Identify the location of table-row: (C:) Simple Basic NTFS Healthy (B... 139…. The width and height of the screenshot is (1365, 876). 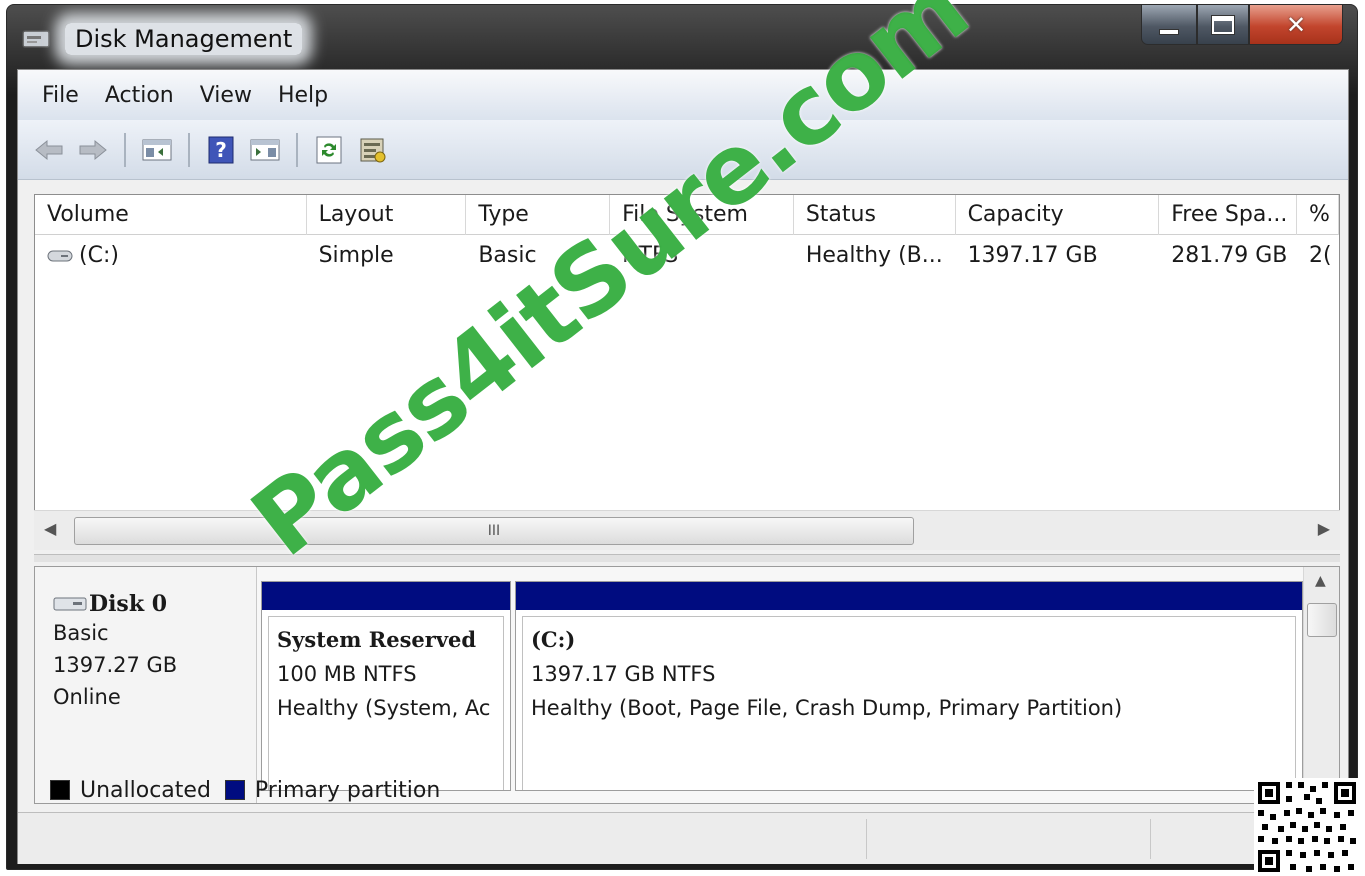
(687, 256).